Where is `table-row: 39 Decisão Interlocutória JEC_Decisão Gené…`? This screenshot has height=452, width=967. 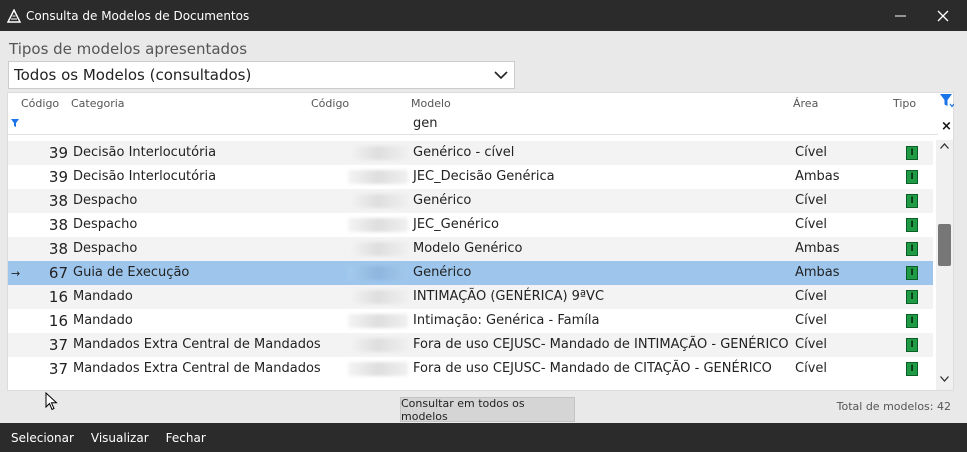
table-row: 39 Decisão Interlocutória JEC_Decisão Gené… is located at coordinates (470, 177).